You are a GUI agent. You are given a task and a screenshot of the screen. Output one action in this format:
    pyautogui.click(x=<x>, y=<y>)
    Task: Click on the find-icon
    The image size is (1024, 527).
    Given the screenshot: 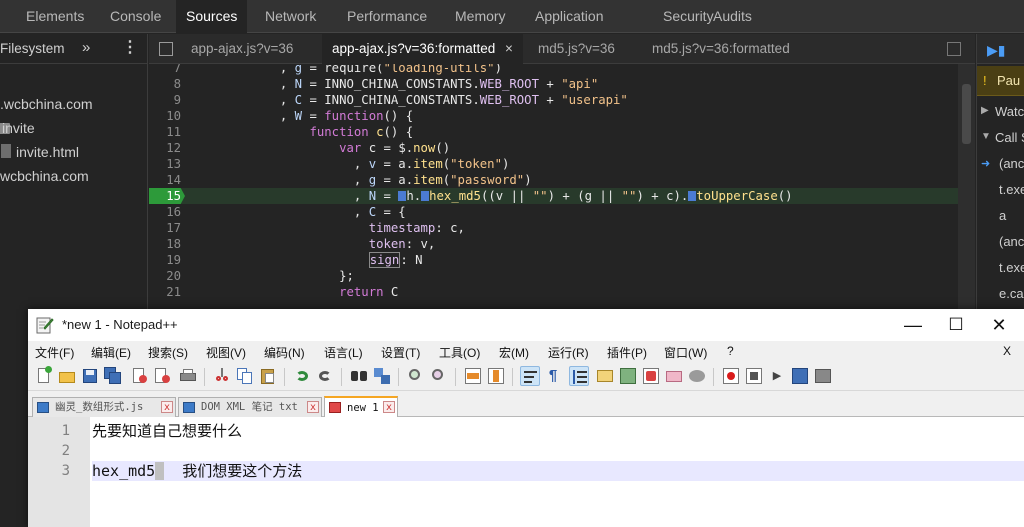 What is the action you would take?
    pyautogui.click(x=359, y=376)
    